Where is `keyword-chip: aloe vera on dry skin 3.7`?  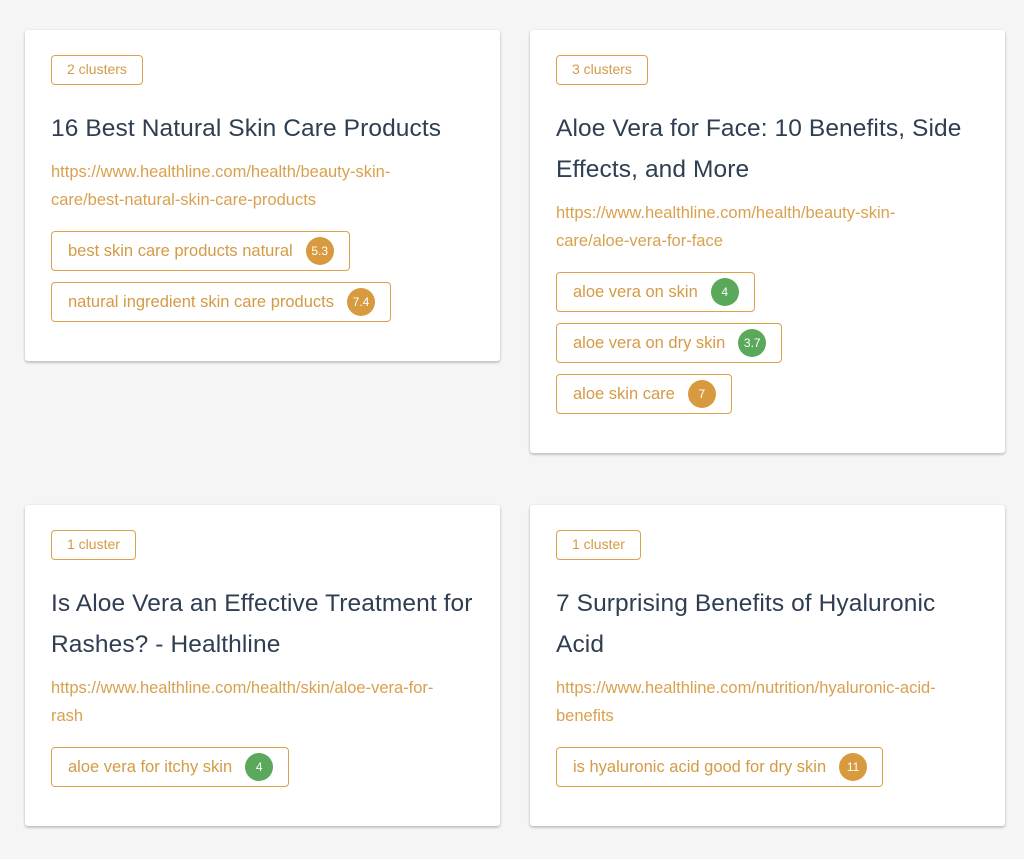
keyword-chip: aloe vera on dry skin 3.7 is located at coordinates (669, 343).